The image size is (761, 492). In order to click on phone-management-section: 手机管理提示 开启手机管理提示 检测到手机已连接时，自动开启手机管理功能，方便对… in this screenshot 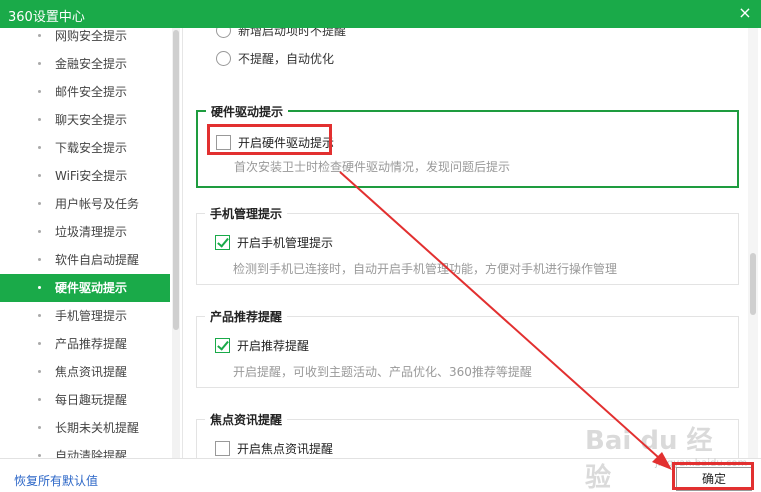, I will do `click(467, 245)`.